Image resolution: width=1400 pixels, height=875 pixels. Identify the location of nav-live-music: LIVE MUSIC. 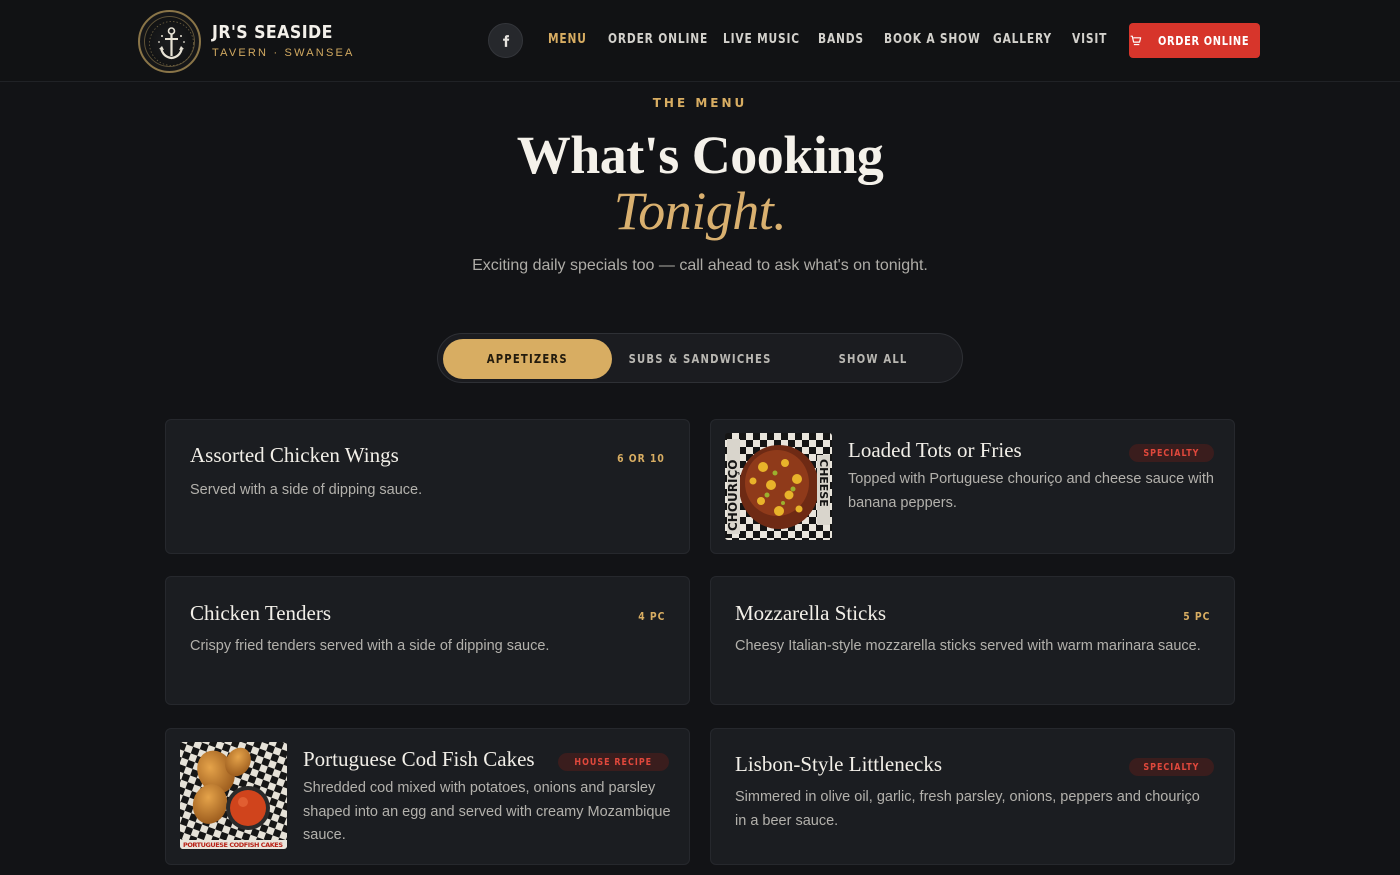
(761, 41).